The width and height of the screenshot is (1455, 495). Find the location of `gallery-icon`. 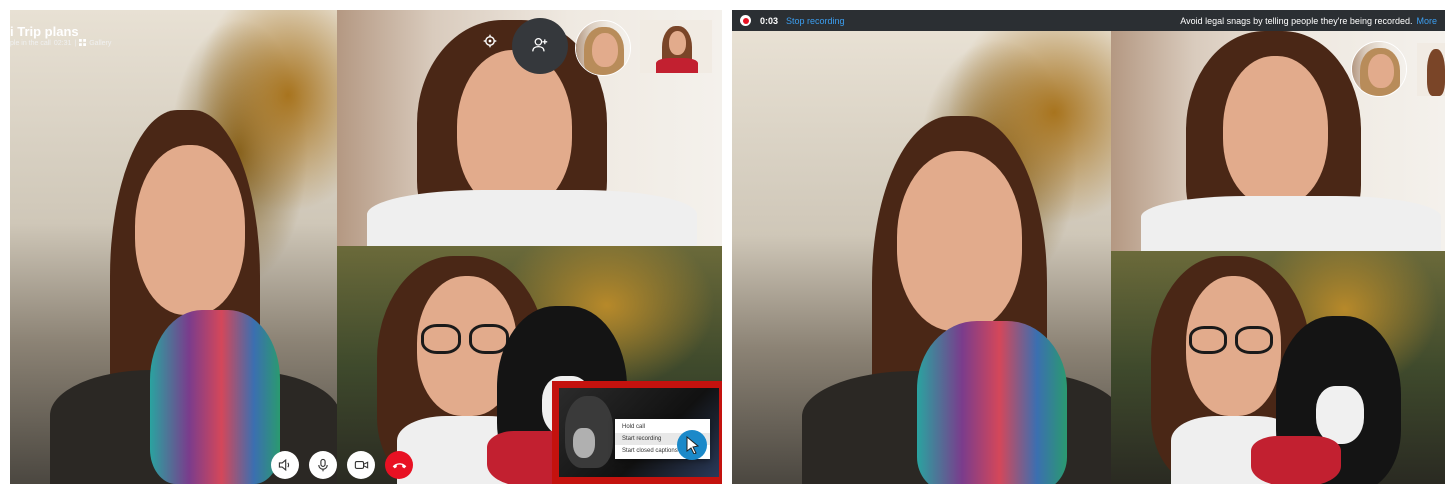

gallery-icon is located at coordinates (83, 43).